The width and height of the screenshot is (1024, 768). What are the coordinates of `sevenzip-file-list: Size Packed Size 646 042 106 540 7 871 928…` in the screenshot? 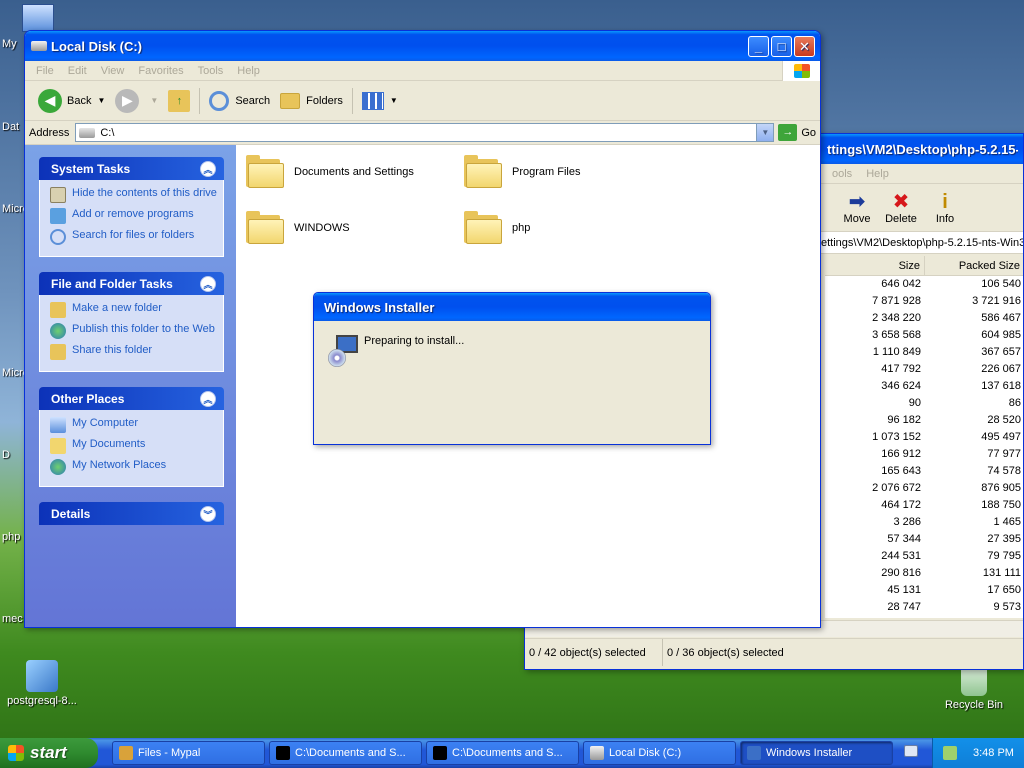 It's located at (924, 437).